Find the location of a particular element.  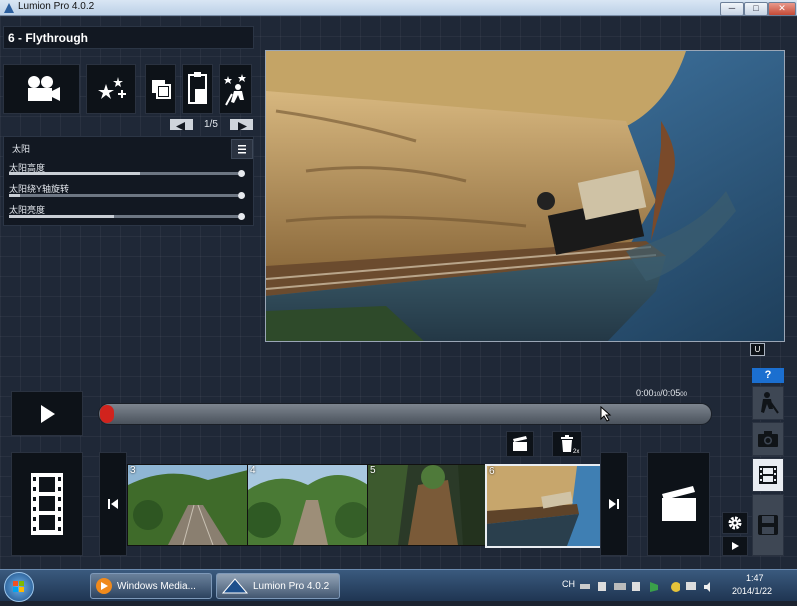

effect-menu-button is located at coordinates (242, 149).